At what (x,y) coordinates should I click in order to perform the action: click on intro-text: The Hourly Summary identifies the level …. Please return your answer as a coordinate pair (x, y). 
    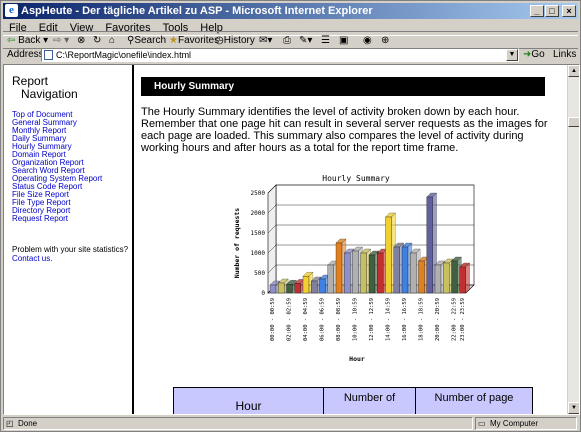
    Looking at the image, I should click on (344, 130).